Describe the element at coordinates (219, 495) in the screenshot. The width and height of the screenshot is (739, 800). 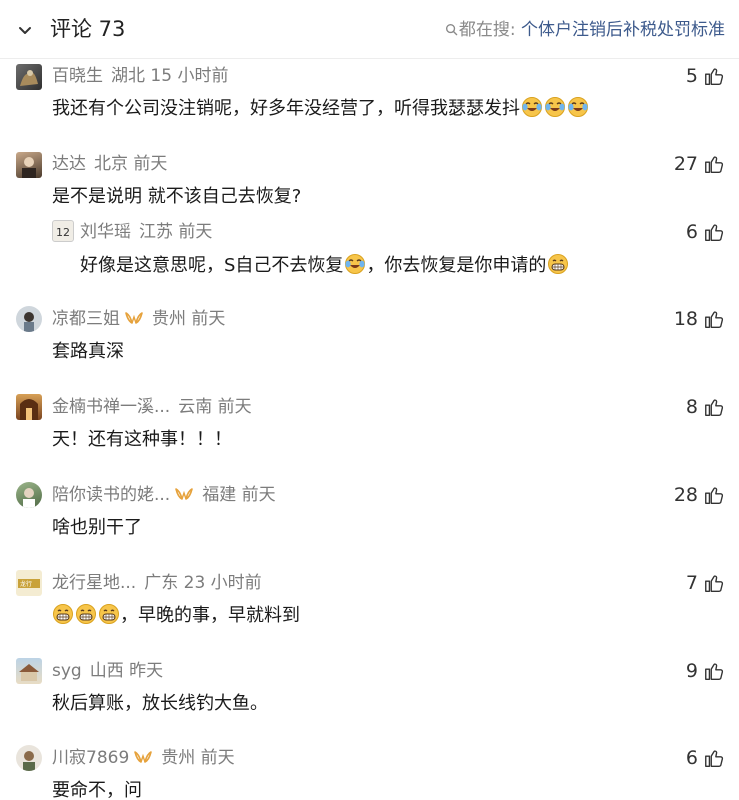
I see `location: 福建` at that location.